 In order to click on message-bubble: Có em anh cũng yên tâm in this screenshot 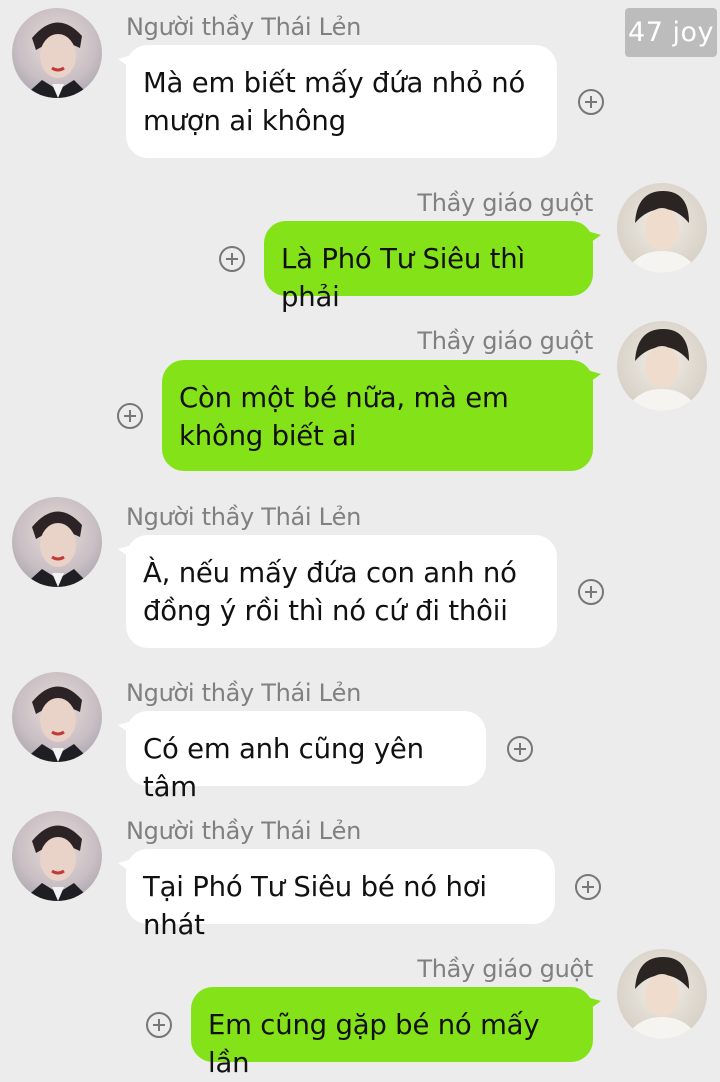, I will do `click(302, 757)`.